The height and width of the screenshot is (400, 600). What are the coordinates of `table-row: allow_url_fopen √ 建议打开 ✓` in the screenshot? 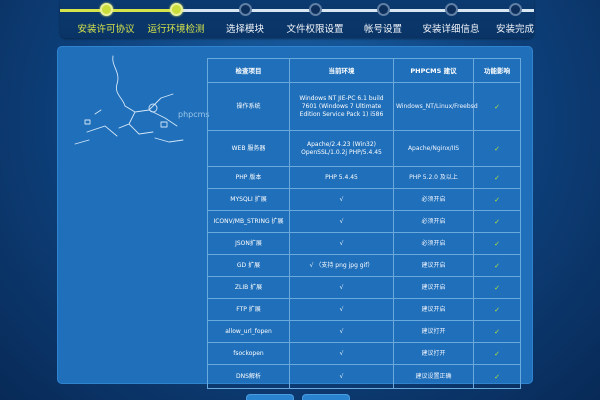 It's located at (364, 331).